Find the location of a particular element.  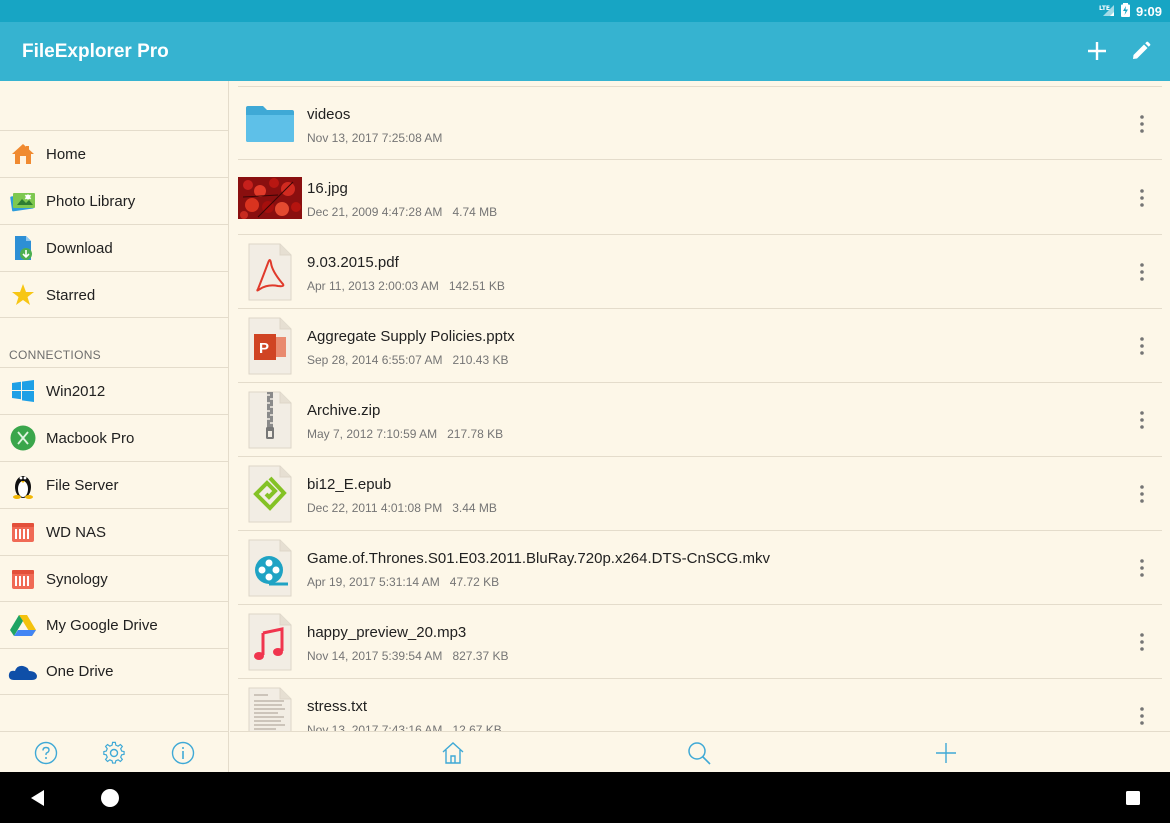

recents-square-icon is located at coordinates (1133, 798).